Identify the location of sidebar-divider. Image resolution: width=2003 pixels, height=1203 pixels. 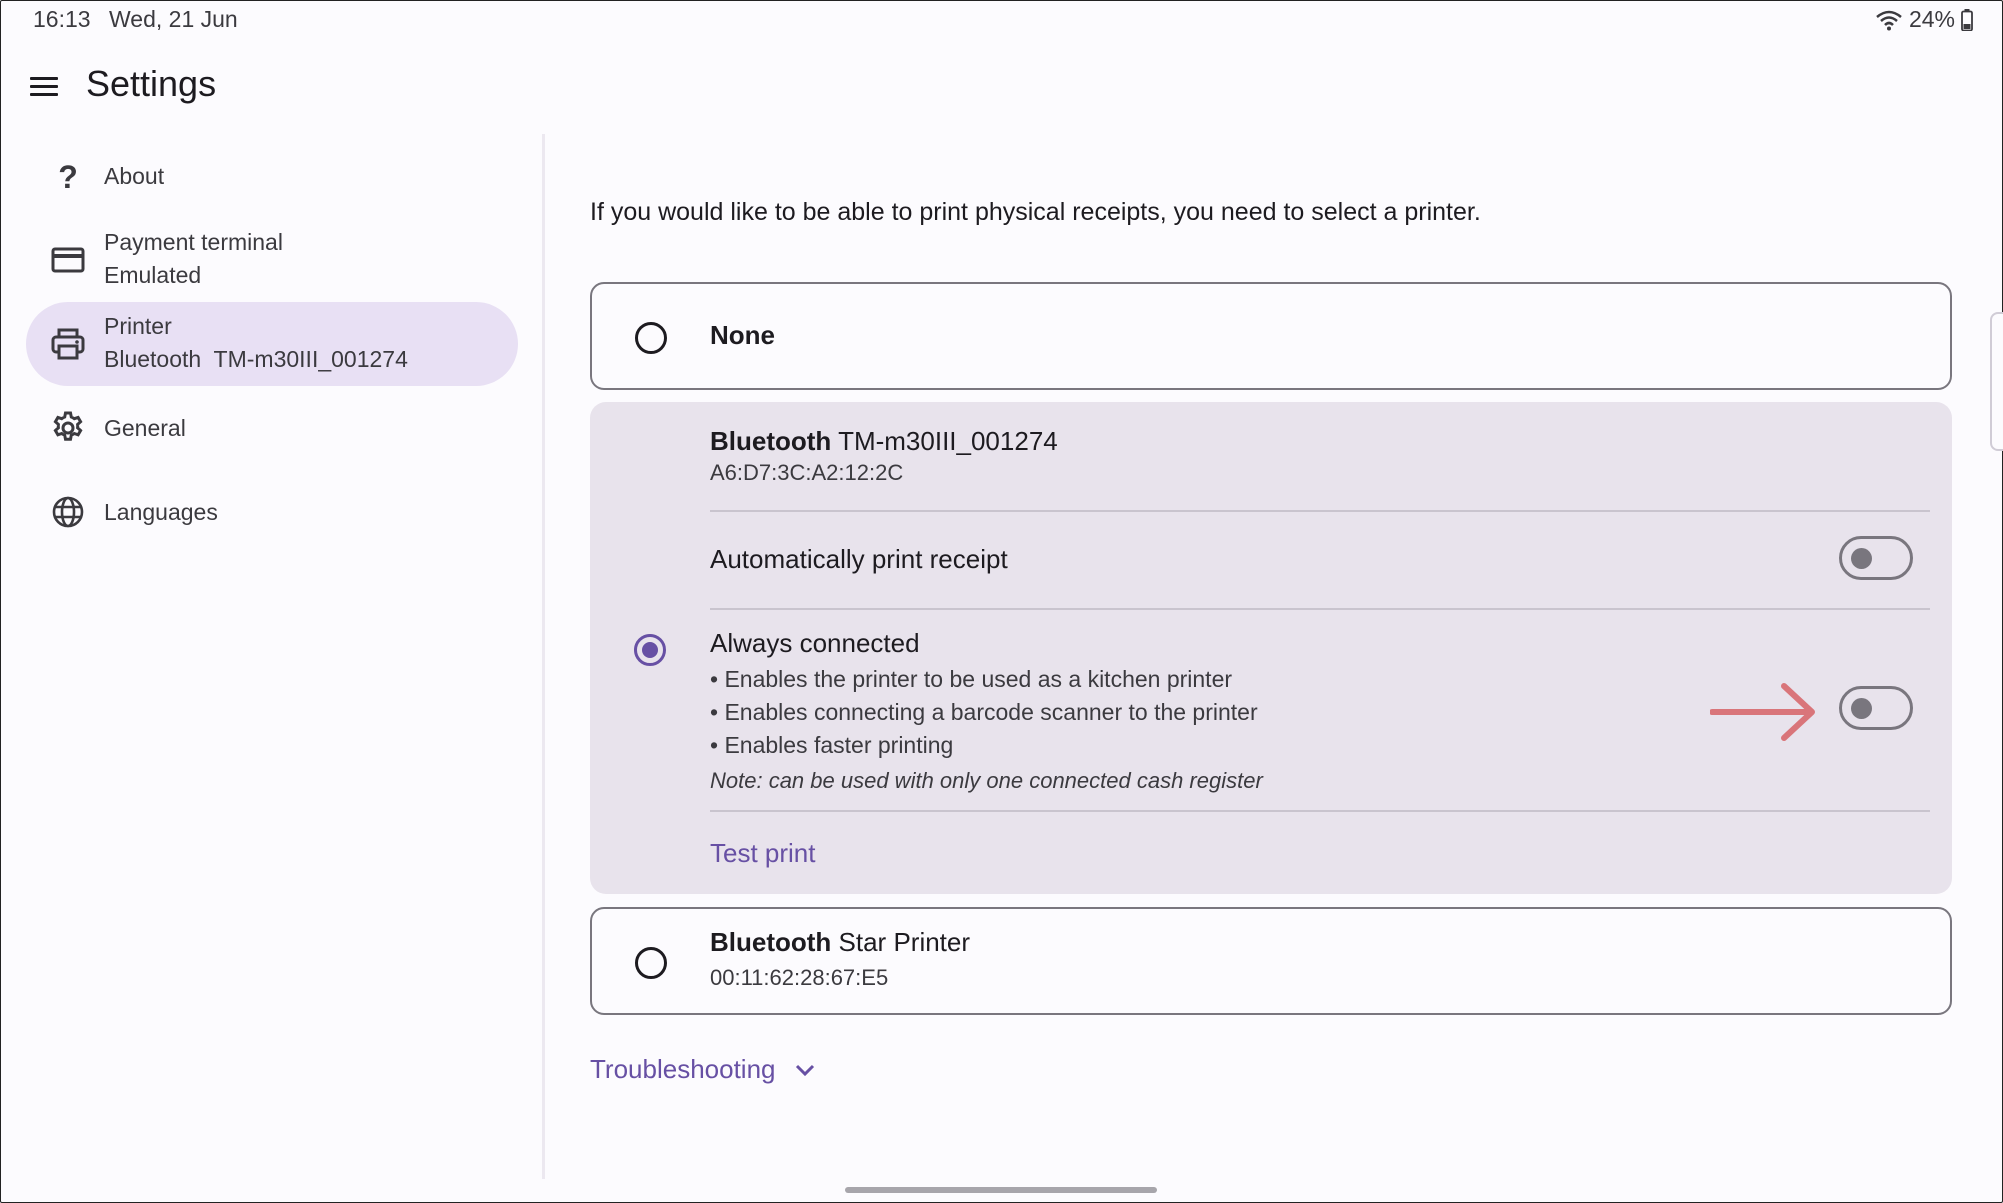
(543, 656).